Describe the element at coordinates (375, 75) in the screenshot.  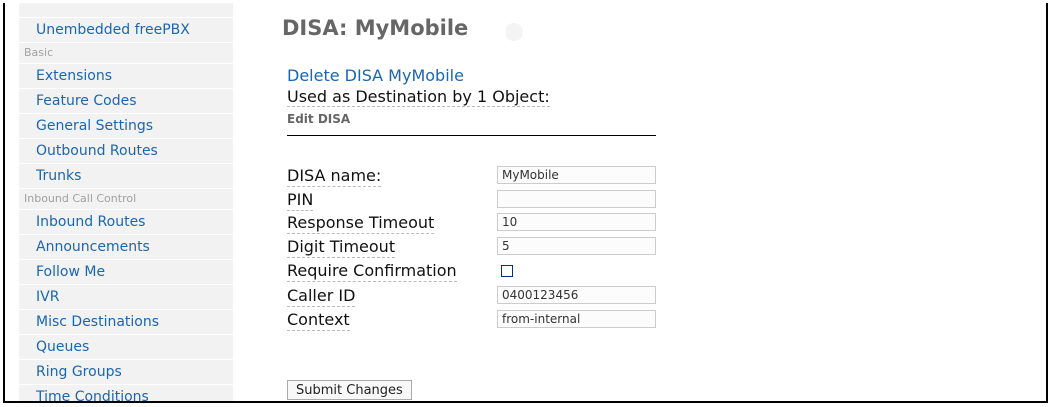
I see `delete-disa-link: Delete DISA MyMobile` at that location.